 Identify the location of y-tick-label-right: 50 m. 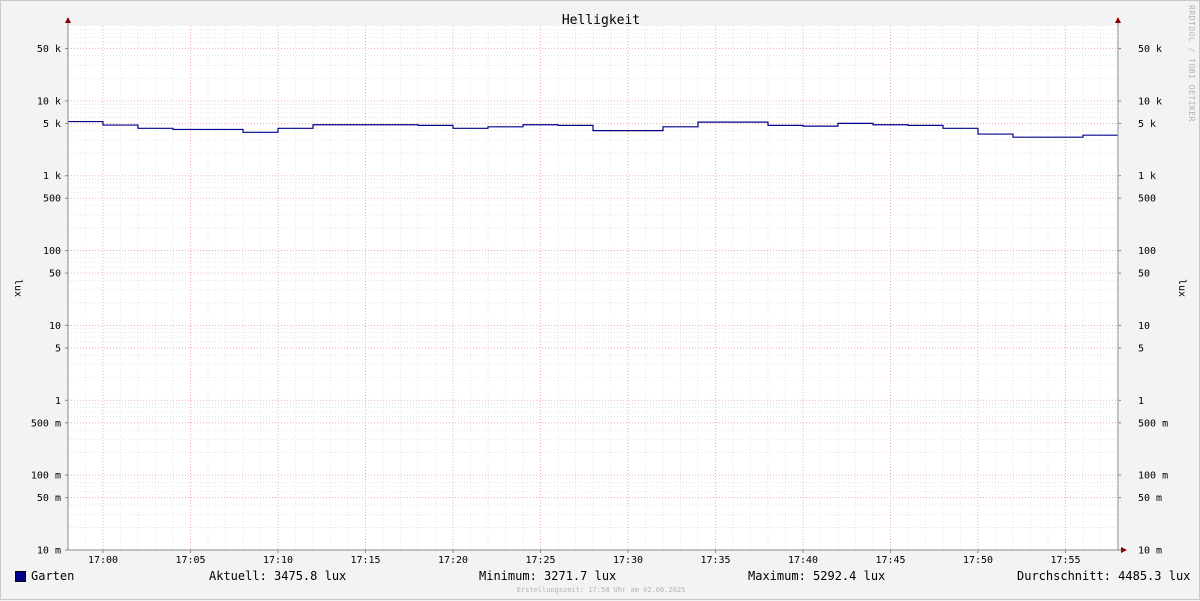
(1150, 498).